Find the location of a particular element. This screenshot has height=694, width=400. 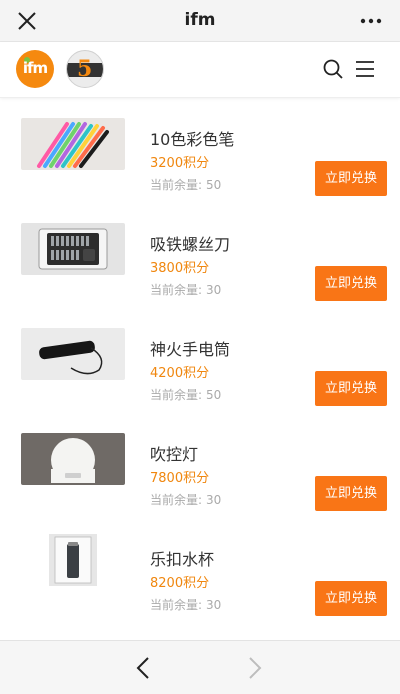

product-name: 神火手电筒 is located at coordinates (190, 349).